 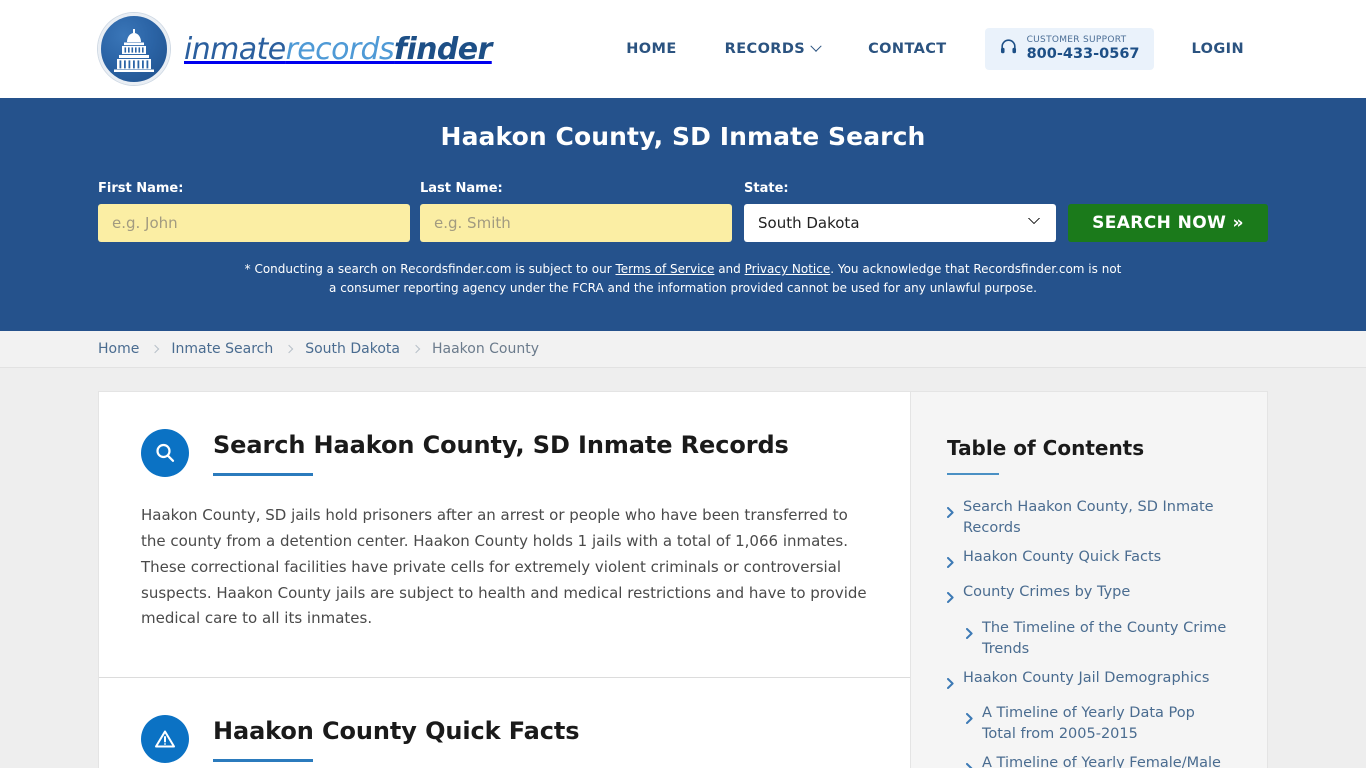 I want to click on section-title-wrap: Search Haakon County, SD Inmate Records, so click(x=501, y=452).